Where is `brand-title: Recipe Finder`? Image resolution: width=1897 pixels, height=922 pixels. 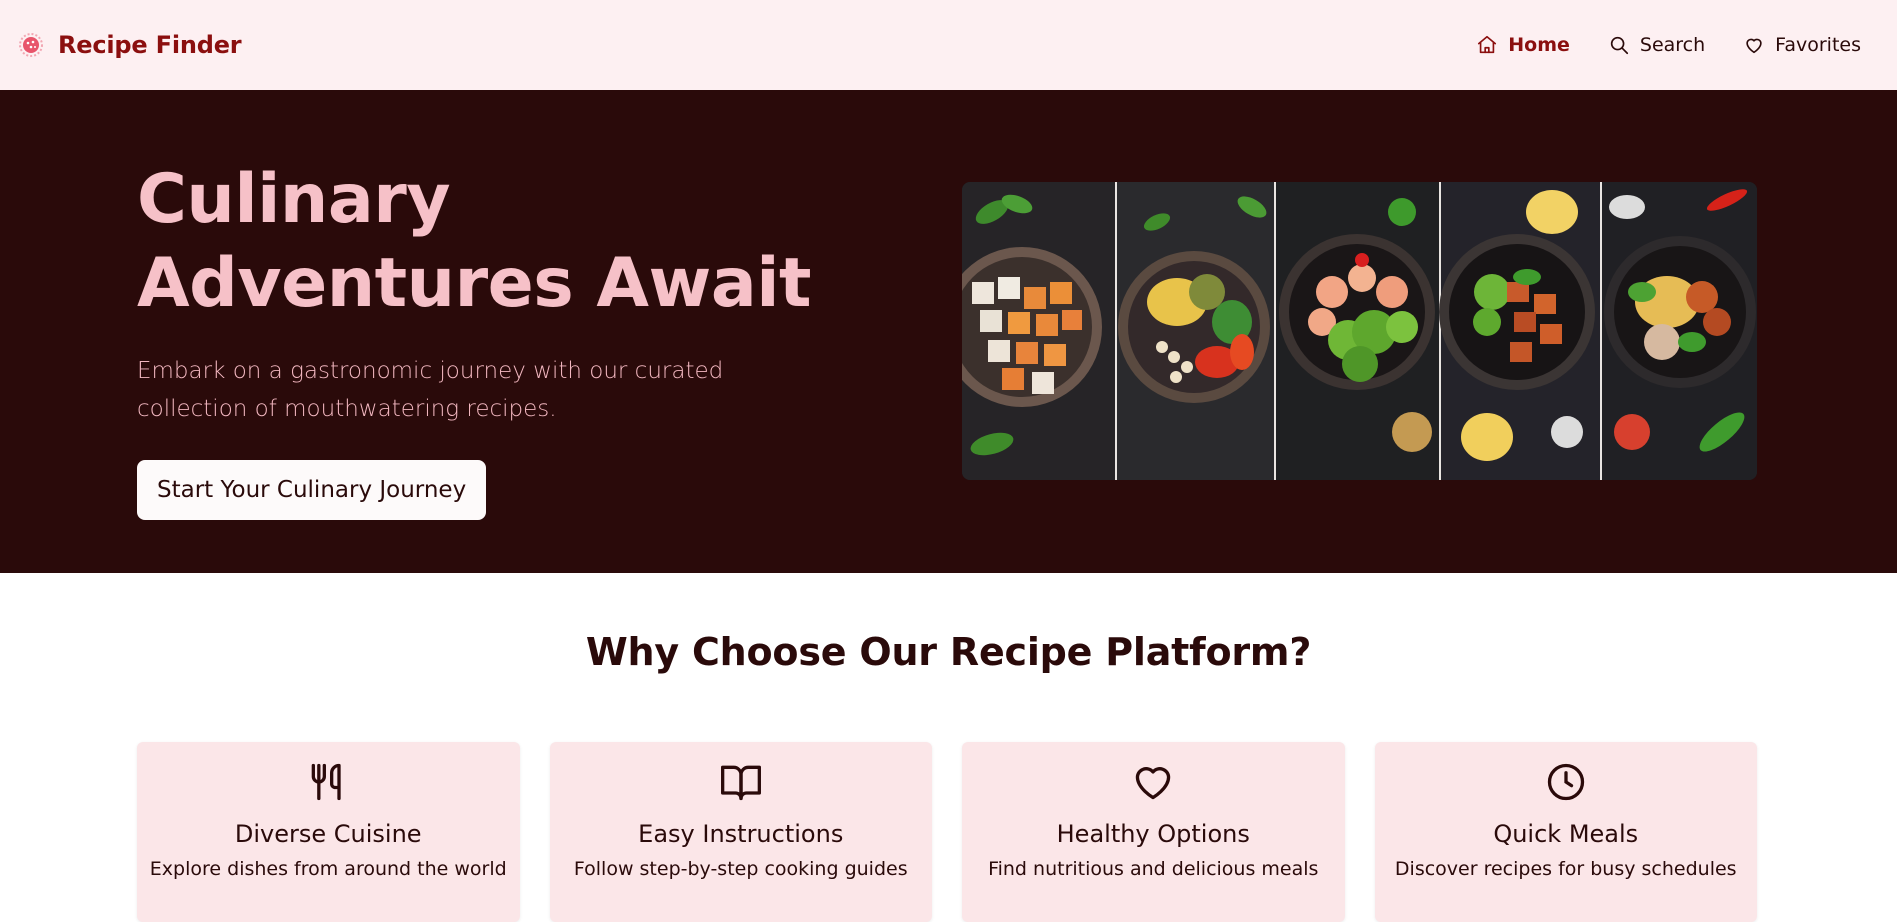
brand-title: Recipe Finder is located at coordinates (150, 45).